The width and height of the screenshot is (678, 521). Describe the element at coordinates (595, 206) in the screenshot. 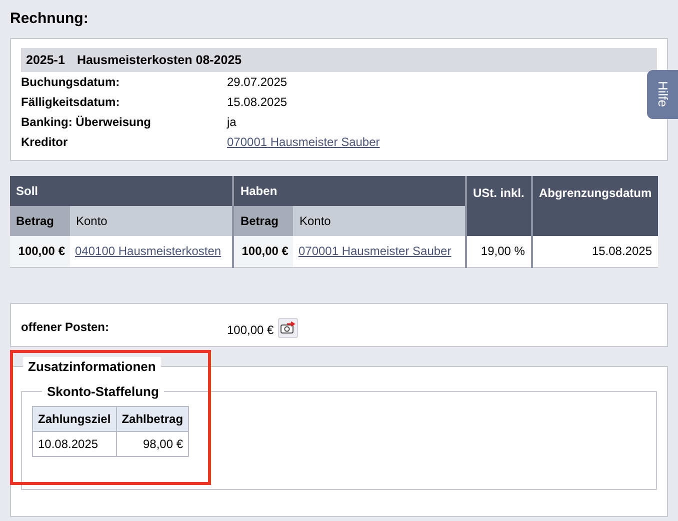

I see `column-header: Abgrenzungsdatum` at that location.